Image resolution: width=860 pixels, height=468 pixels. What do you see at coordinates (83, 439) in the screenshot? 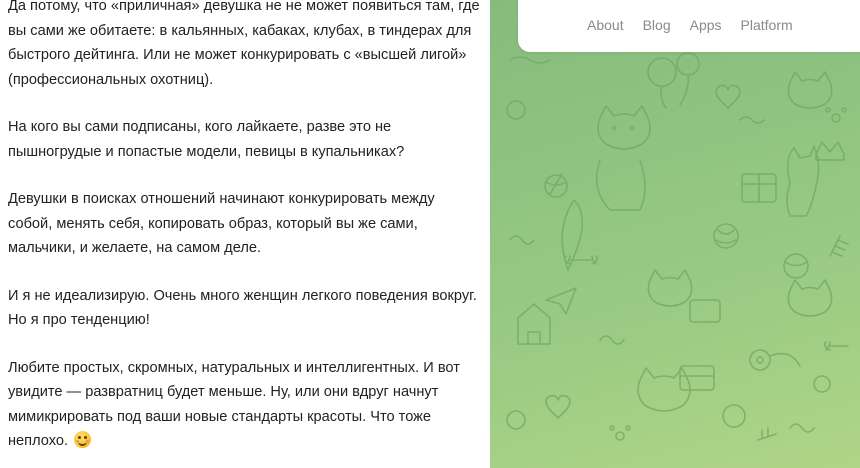
I see `blushing-smile-emoji` at bounding box center [83, 439].